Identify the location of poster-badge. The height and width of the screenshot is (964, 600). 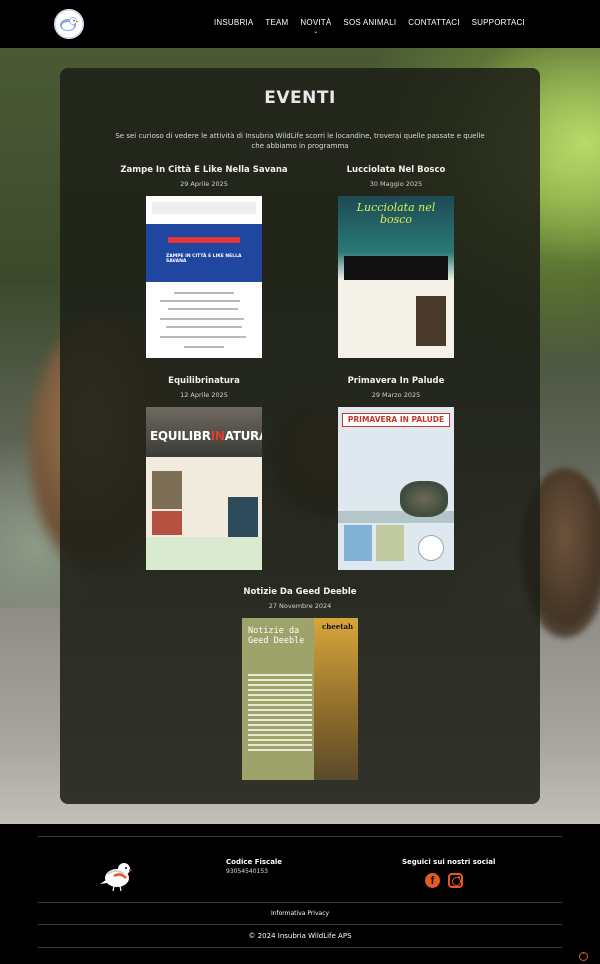
(431, 548).